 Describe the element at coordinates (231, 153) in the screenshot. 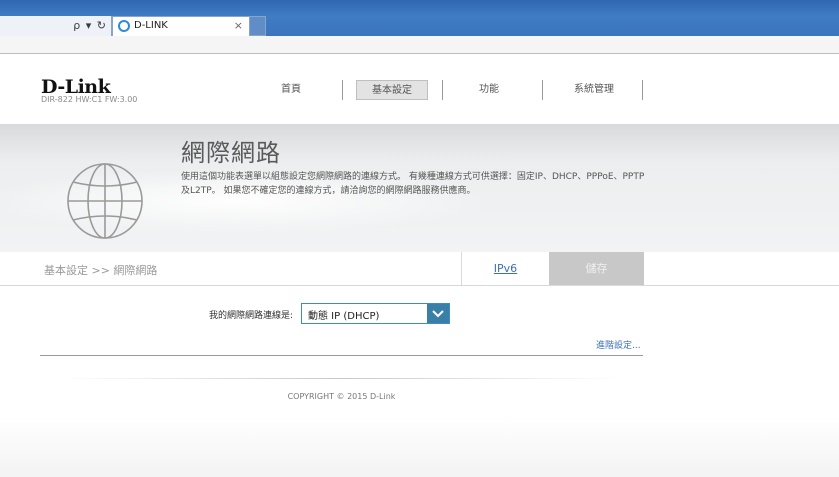

I see `page-title: 網際網路` at that location.